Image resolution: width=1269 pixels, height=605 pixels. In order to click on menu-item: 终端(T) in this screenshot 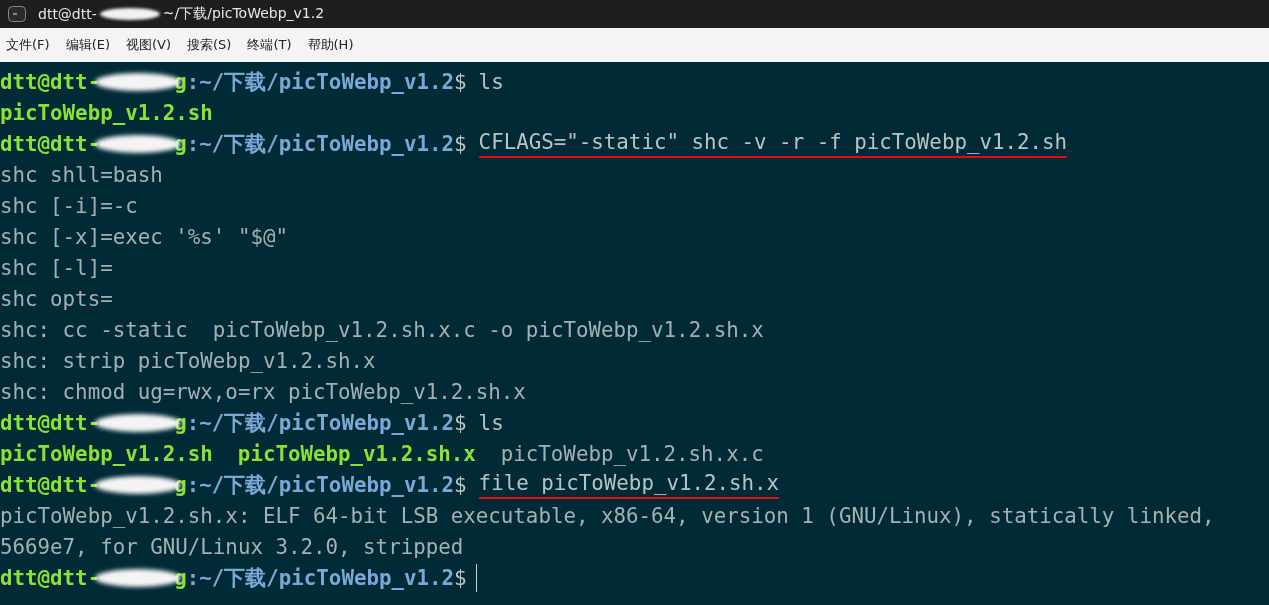, I will do `click(269, 45)`.